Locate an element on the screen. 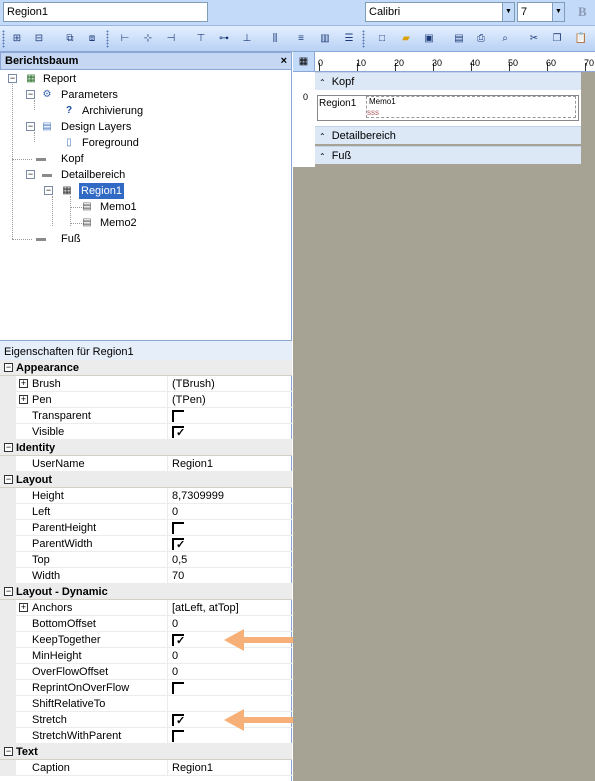 The image size is (595, 781). property-row-left: Left 0 is located at coordinates (146, 512).